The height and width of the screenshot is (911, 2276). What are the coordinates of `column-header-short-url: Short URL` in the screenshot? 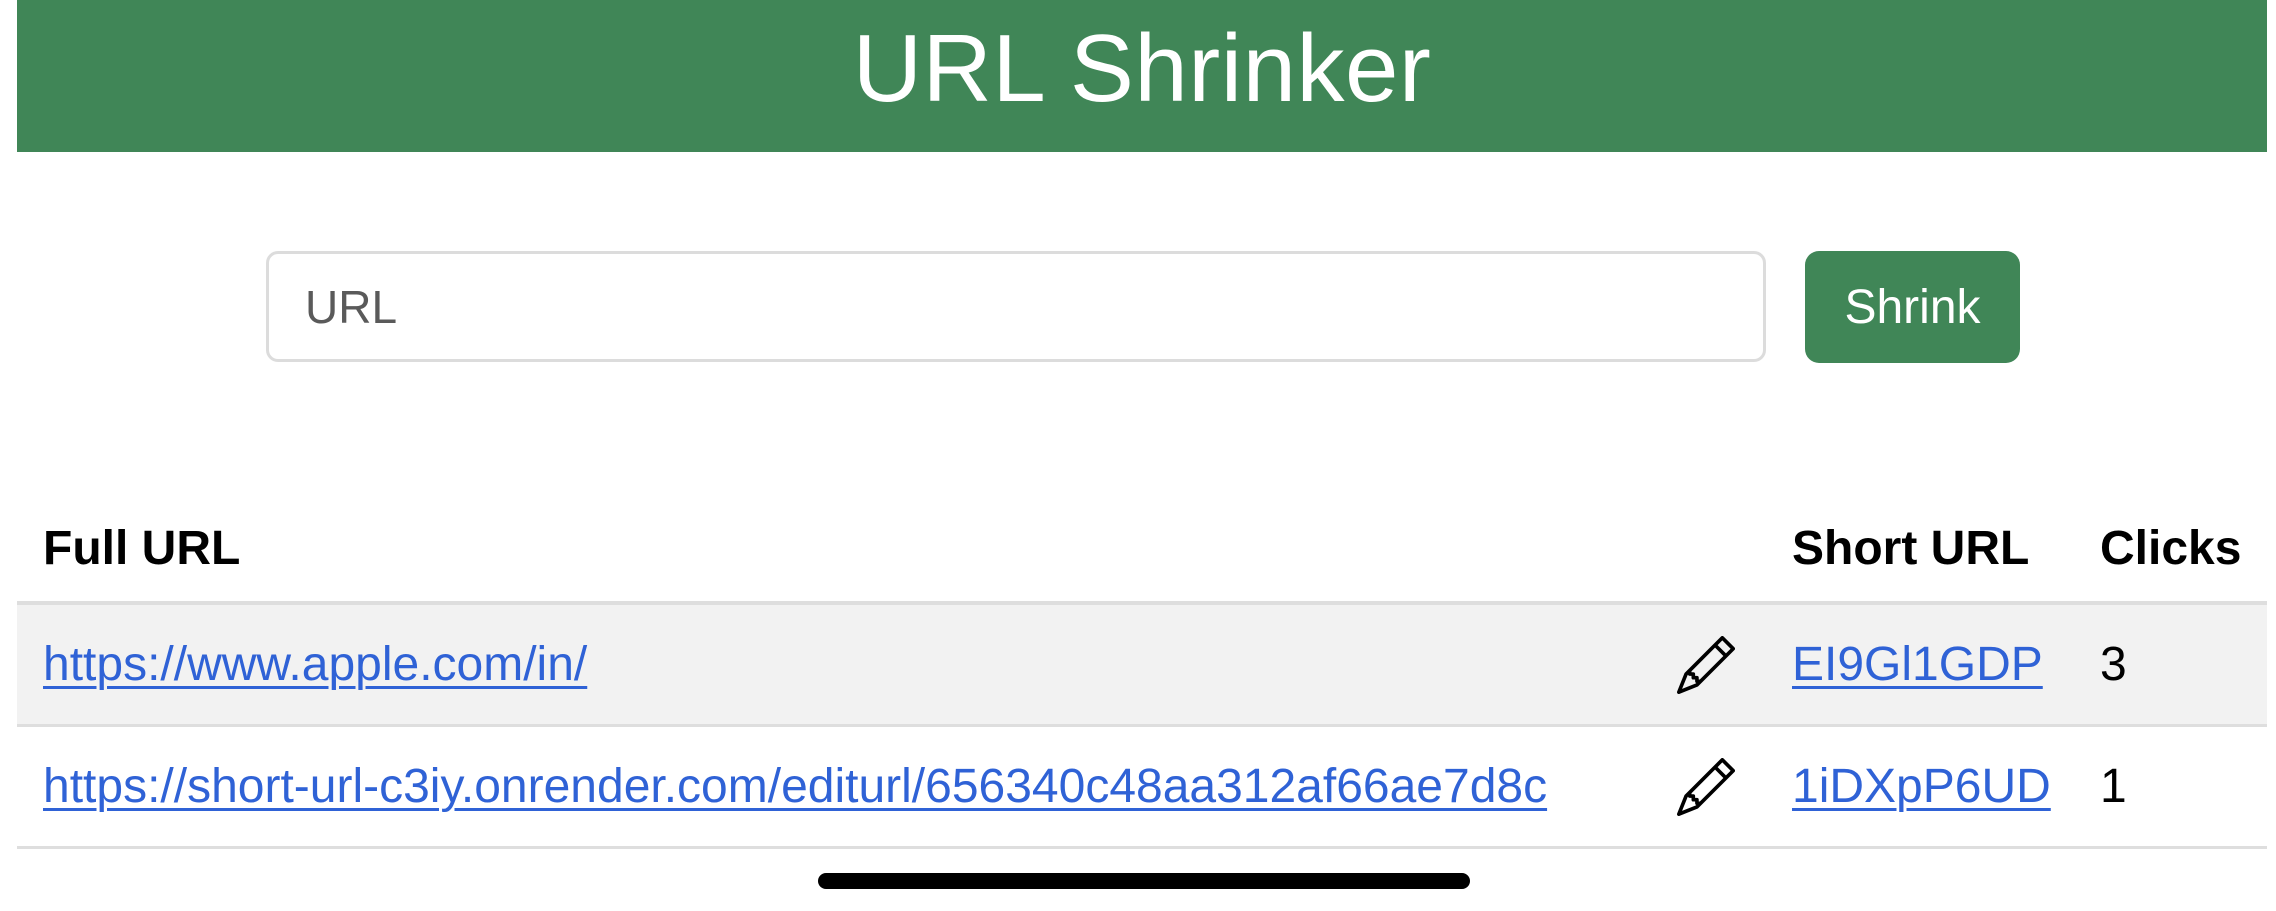 It's located at (1911, 548).